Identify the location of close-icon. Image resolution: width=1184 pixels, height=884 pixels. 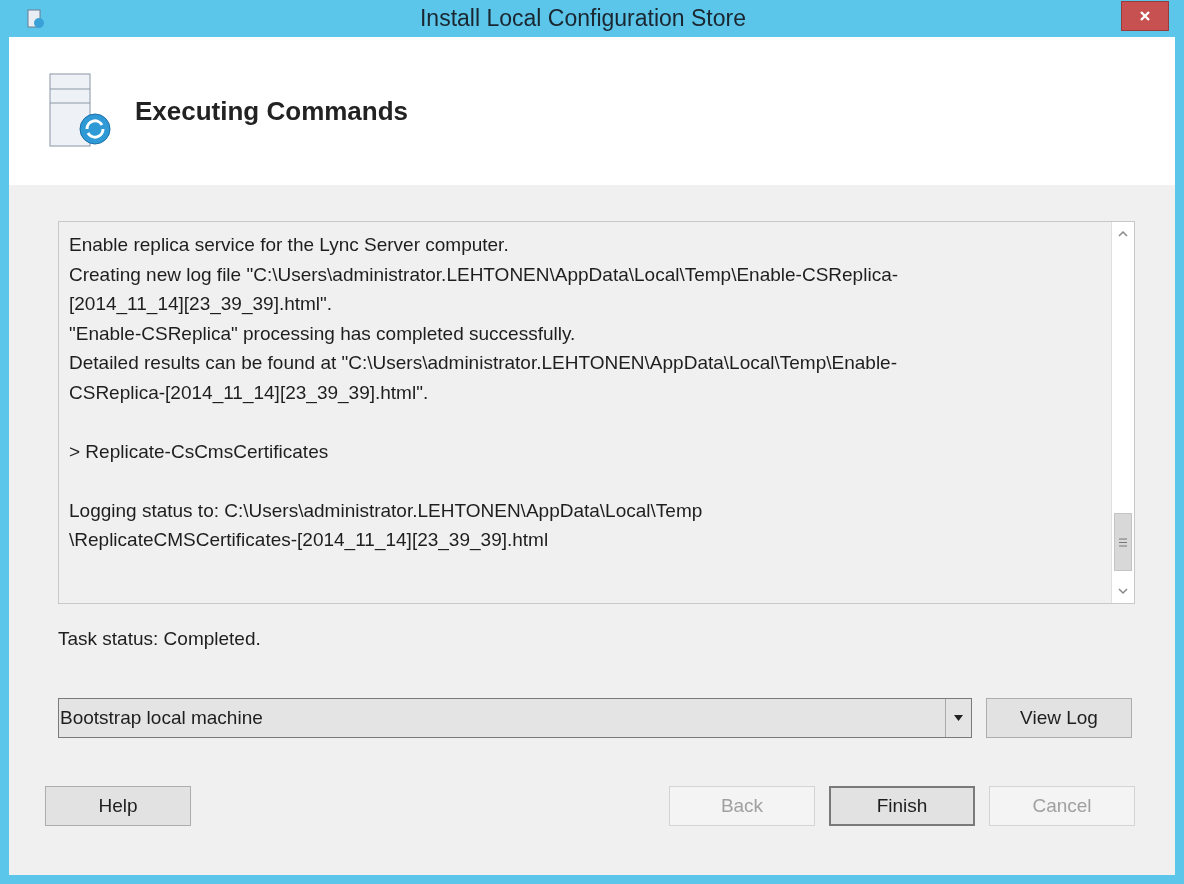
(1145, 15).